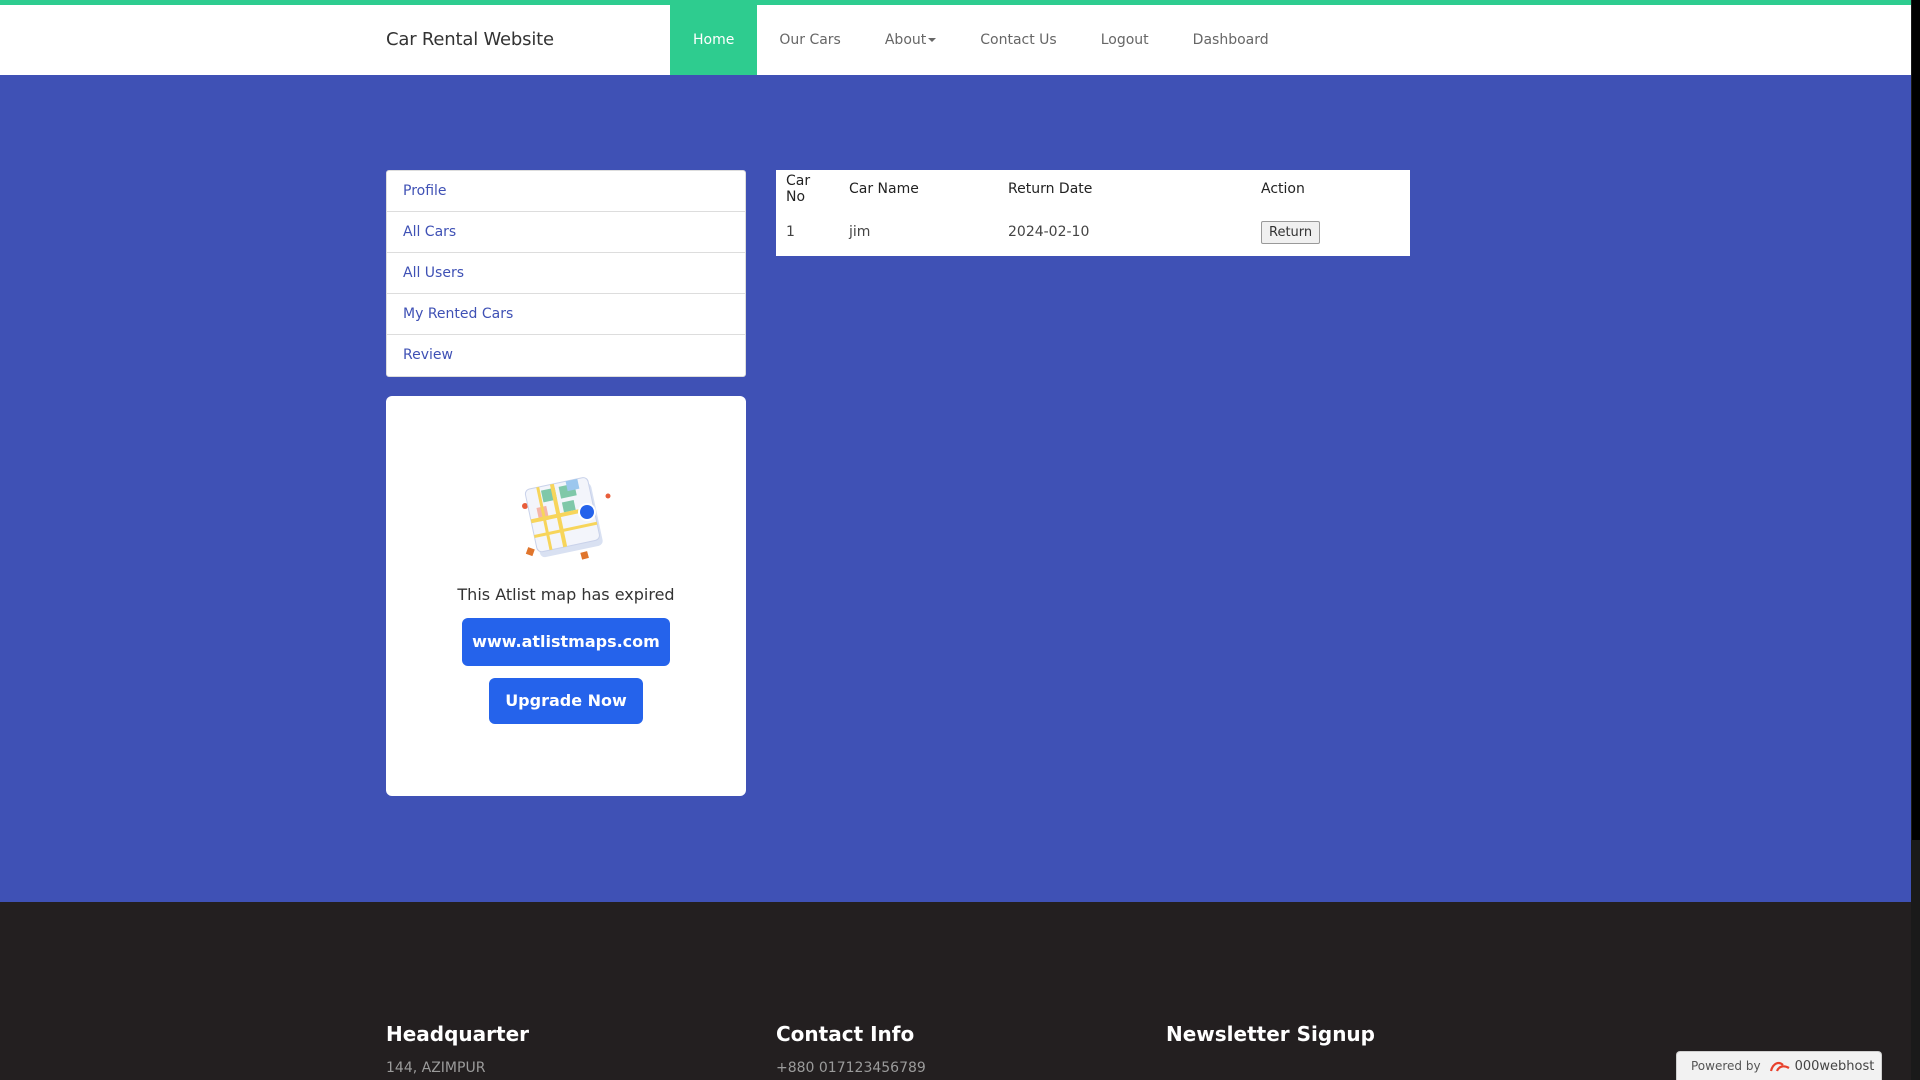 The width and height of the screenshot is (1920, 1080). I want to click on nav-about-label: About, so click(905, 40).